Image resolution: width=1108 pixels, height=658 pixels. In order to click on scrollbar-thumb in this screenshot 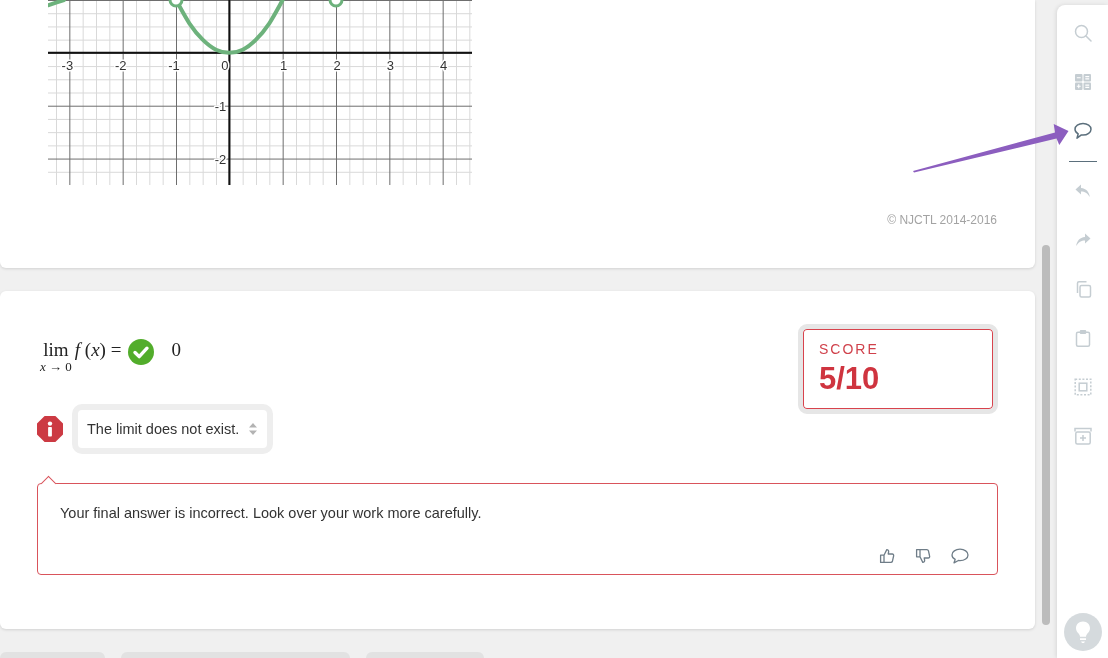, I will do `click(1046, 435)`.